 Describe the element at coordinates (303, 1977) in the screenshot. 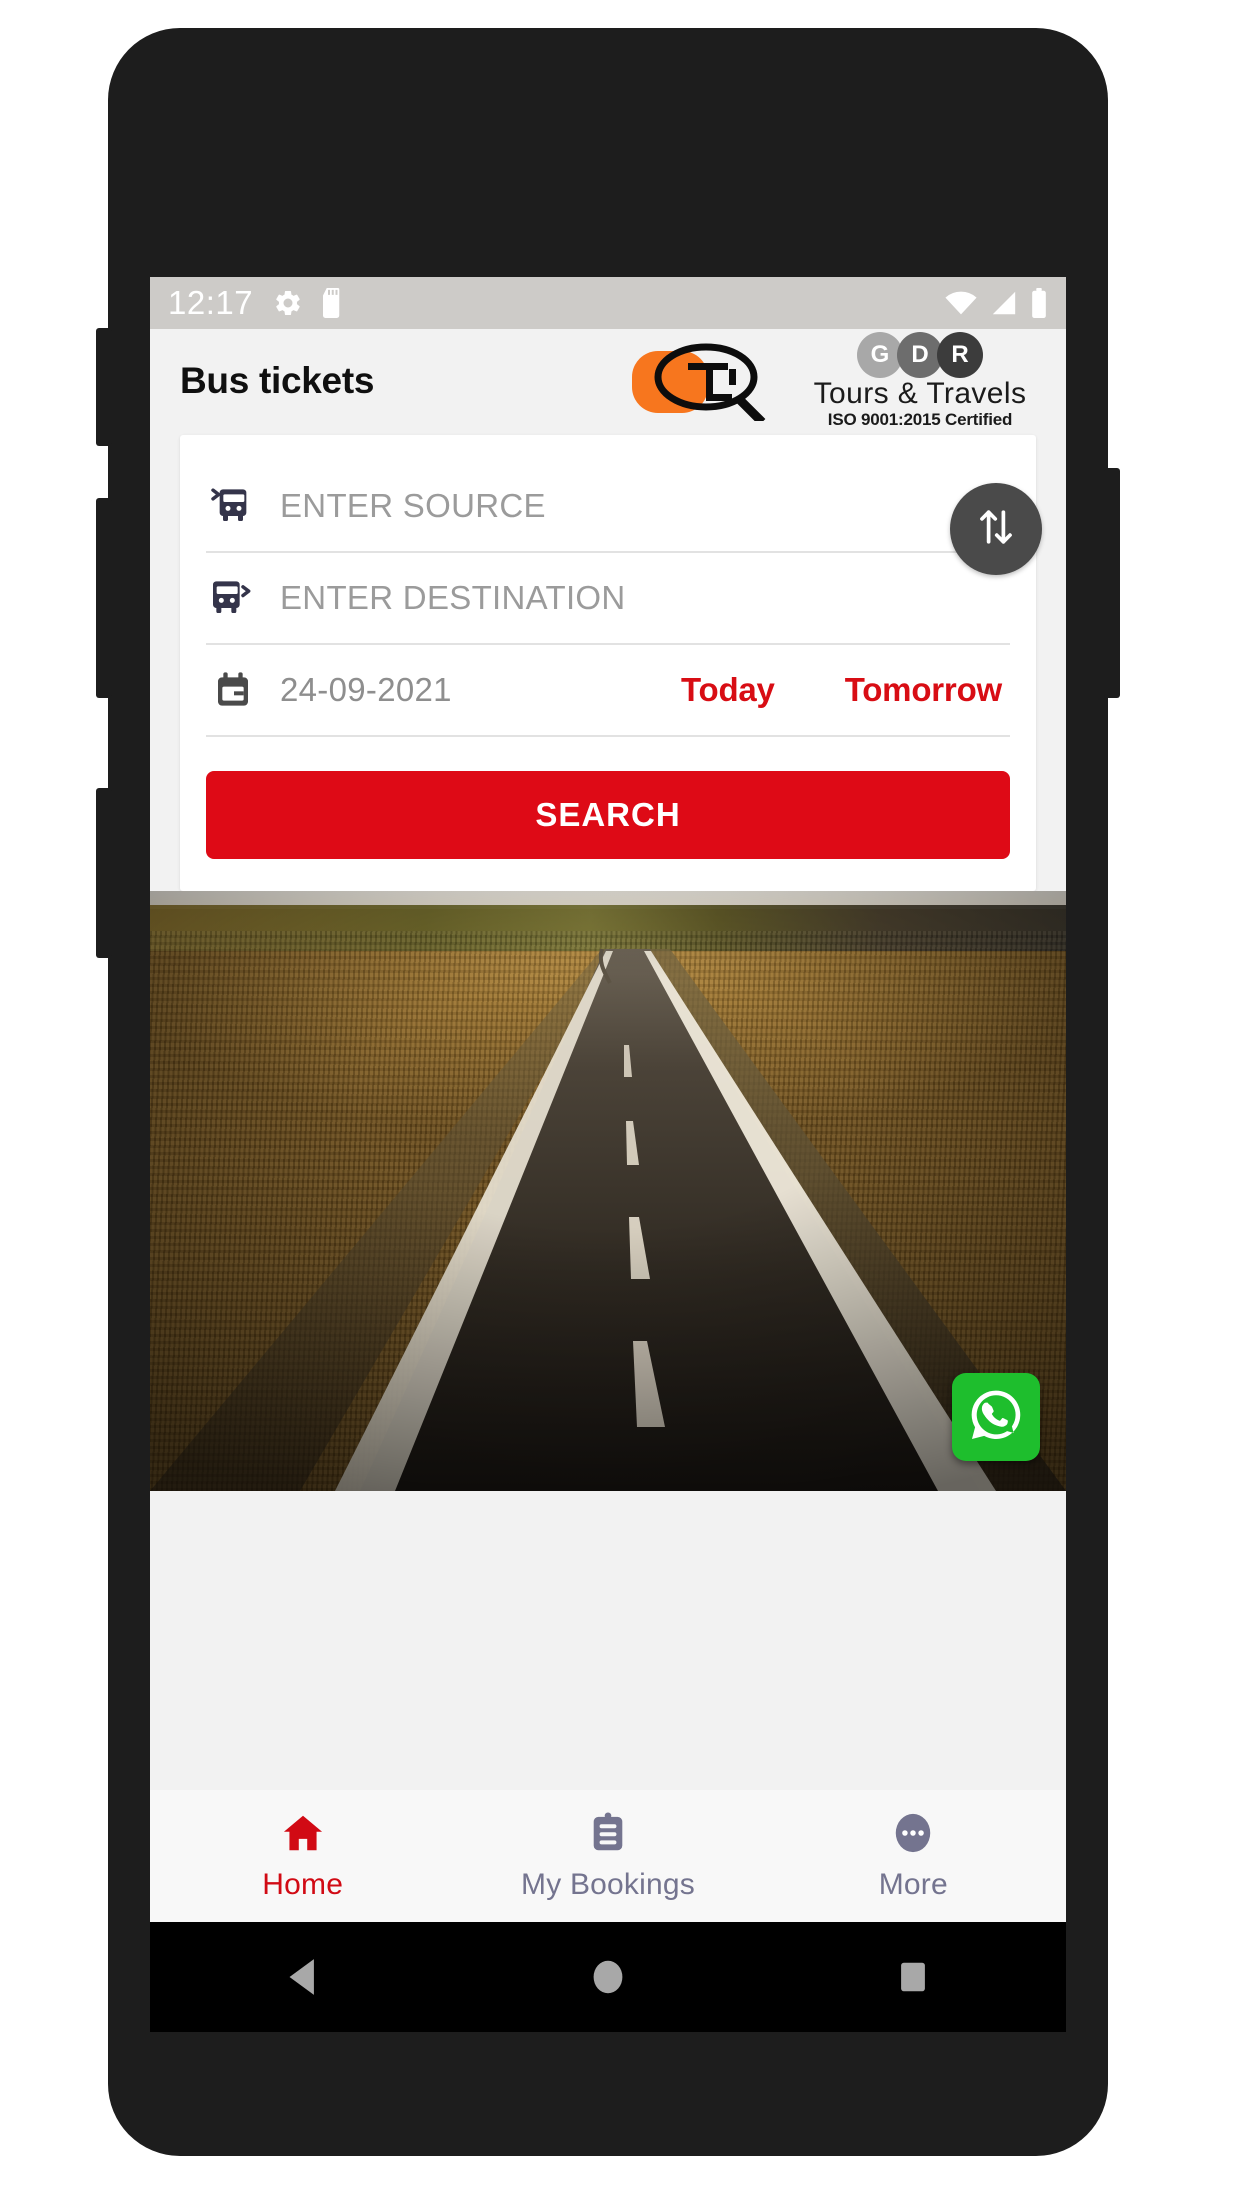

I see `back-icon` at that location.